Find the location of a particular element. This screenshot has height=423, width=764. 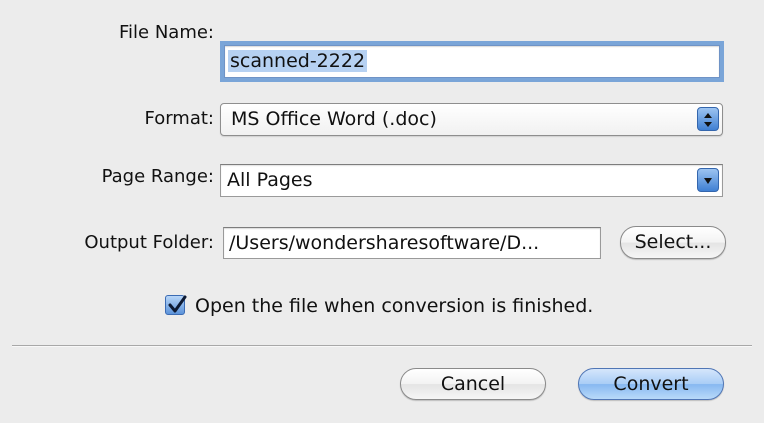

up-down-arrows-icon is located at coordinates (708, 119).